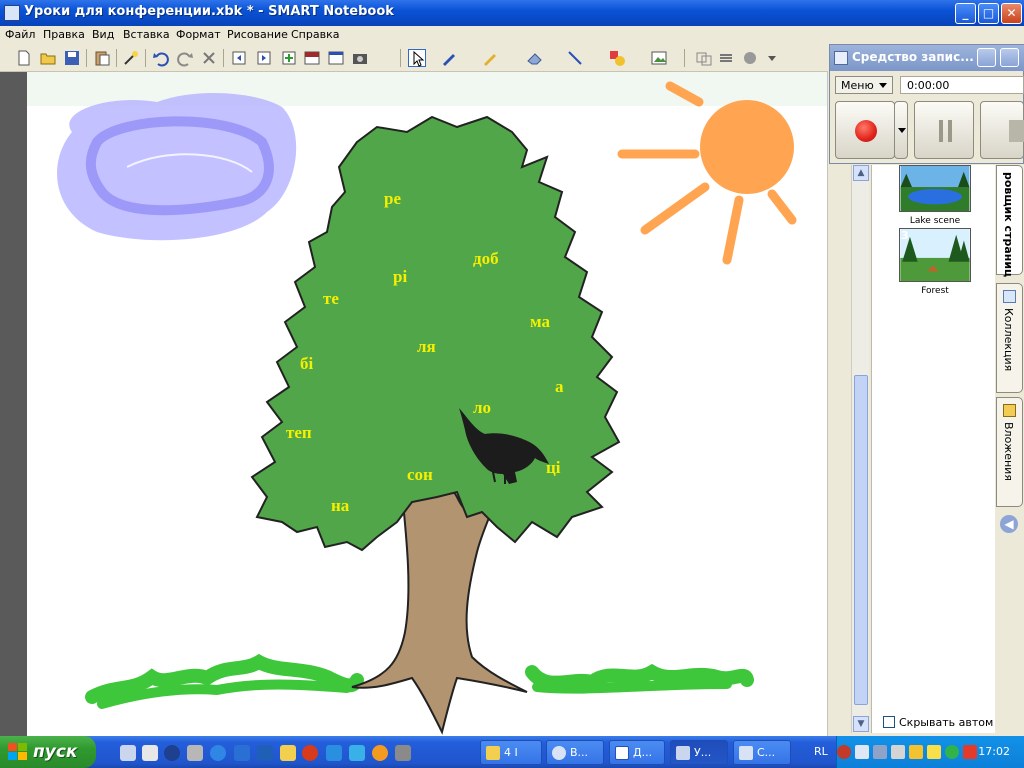  I want to click on open-icon, so click(48, 58).